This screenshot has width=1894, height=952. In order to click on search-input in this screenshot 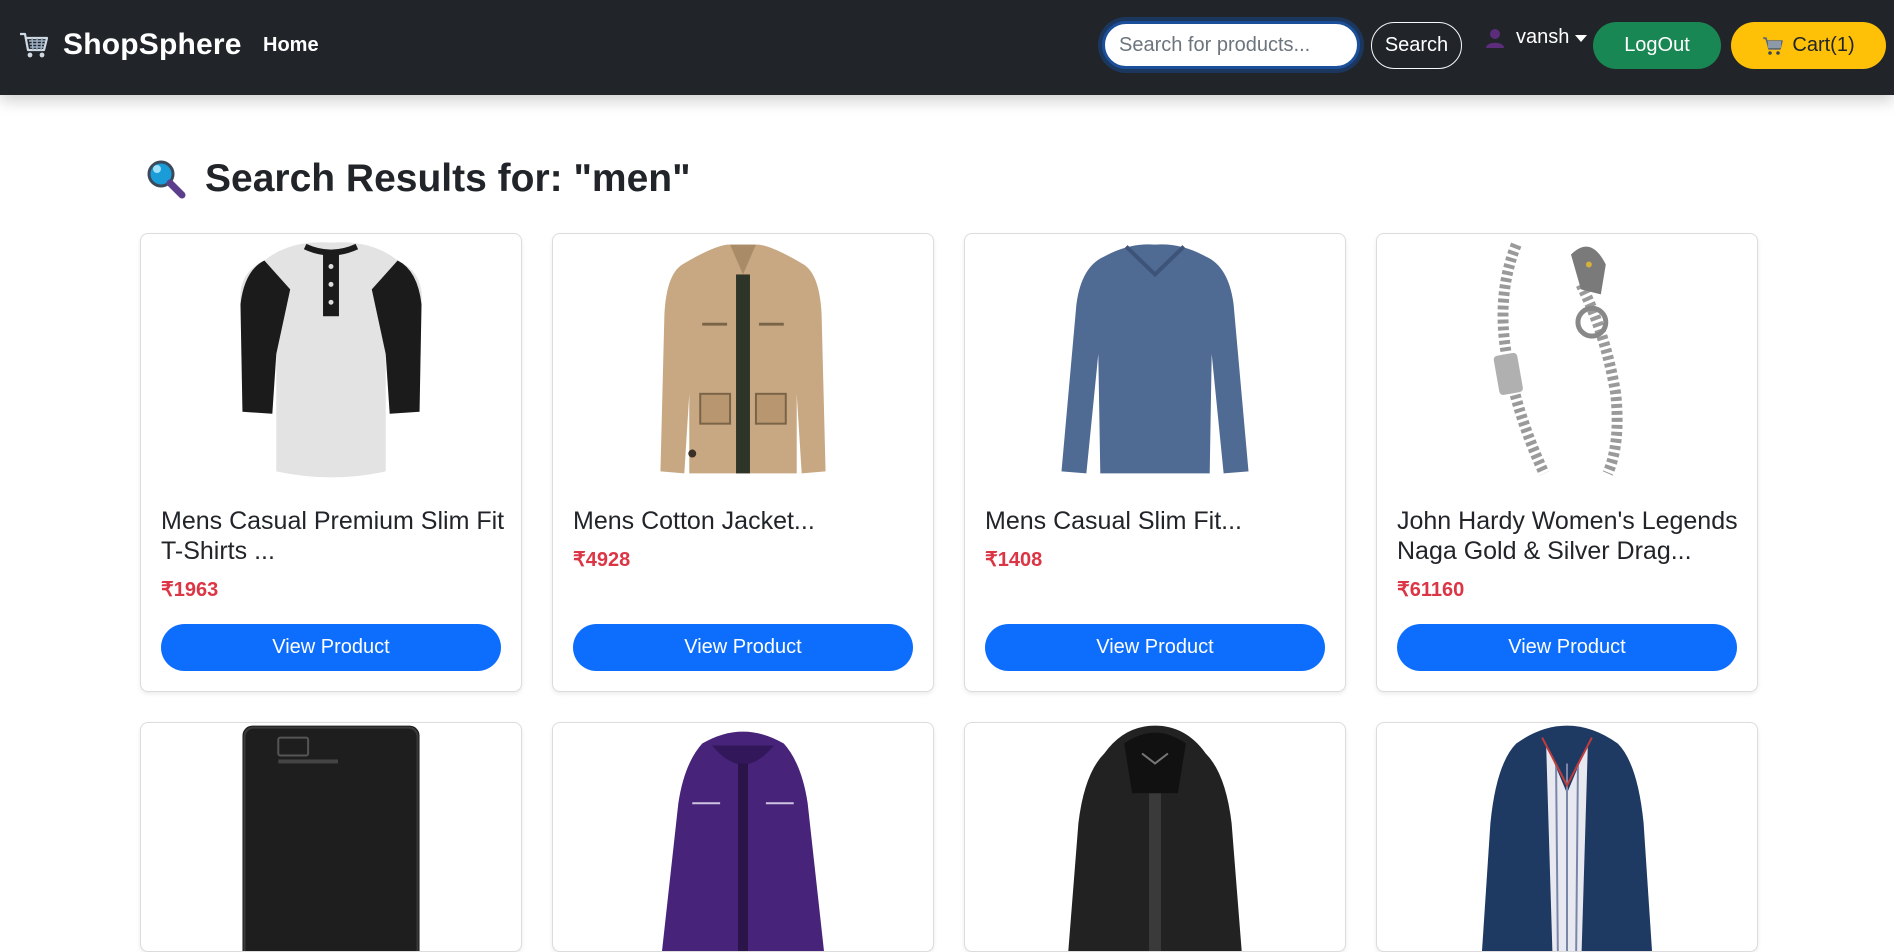, I will do `click(1231, 45)`.